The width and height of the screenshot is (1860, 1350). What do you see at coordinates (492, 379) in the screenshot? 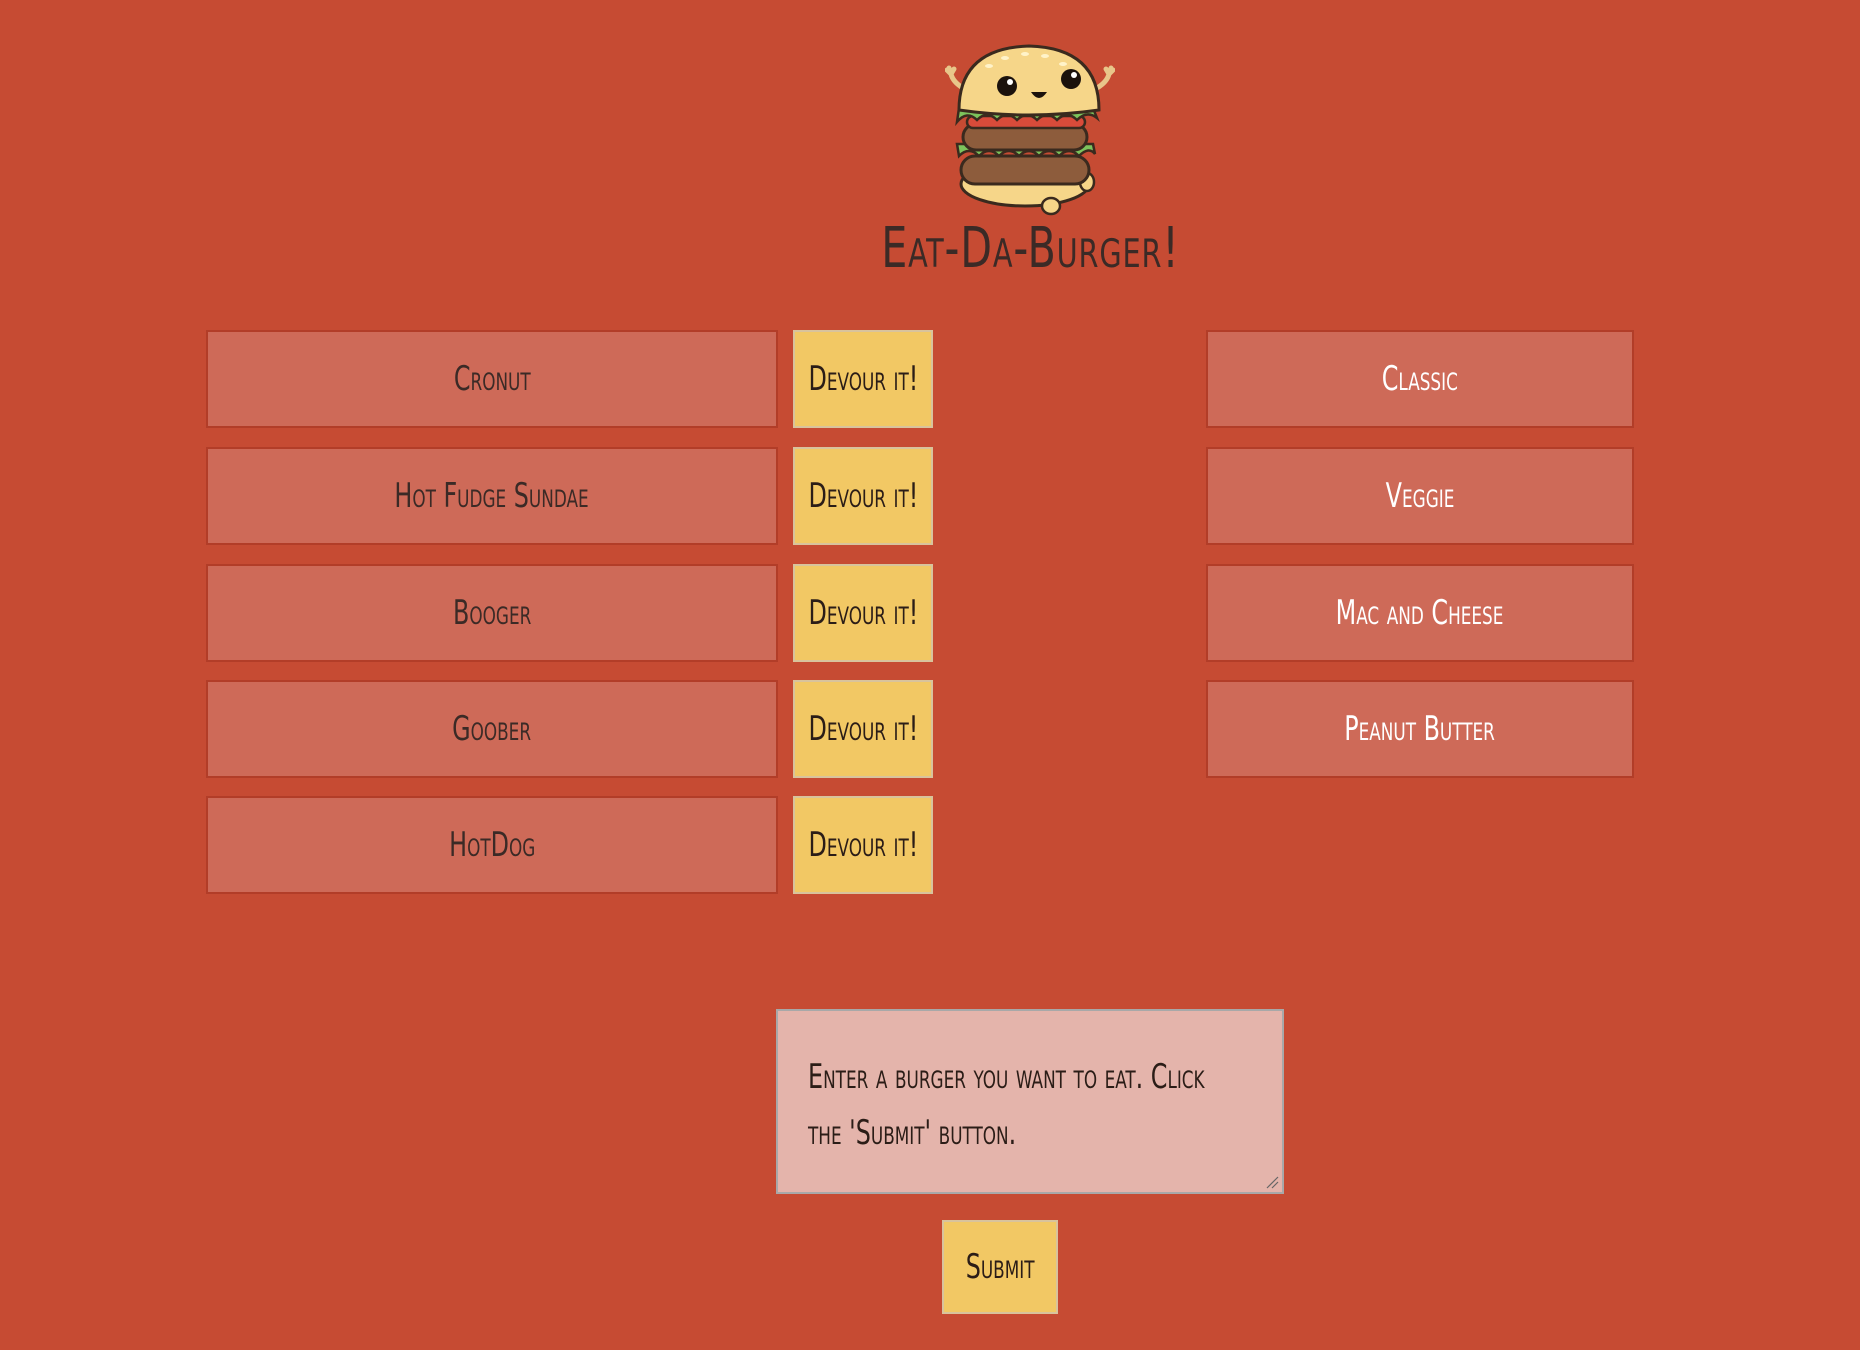
I see `uneaten-burger-item: Cronut` at bounding box center [492, 379].